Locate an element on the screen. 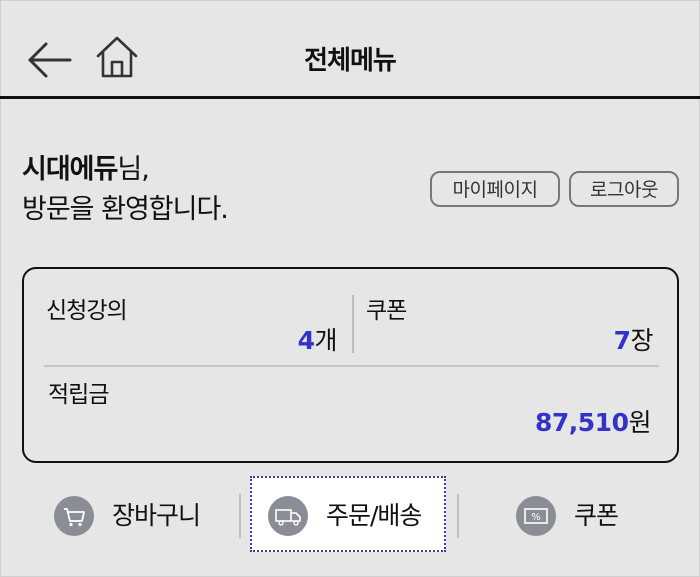 The width and height of the screenshot is (700, 577). coupons-count-unit: 장 is located at coordinates (641, 340).